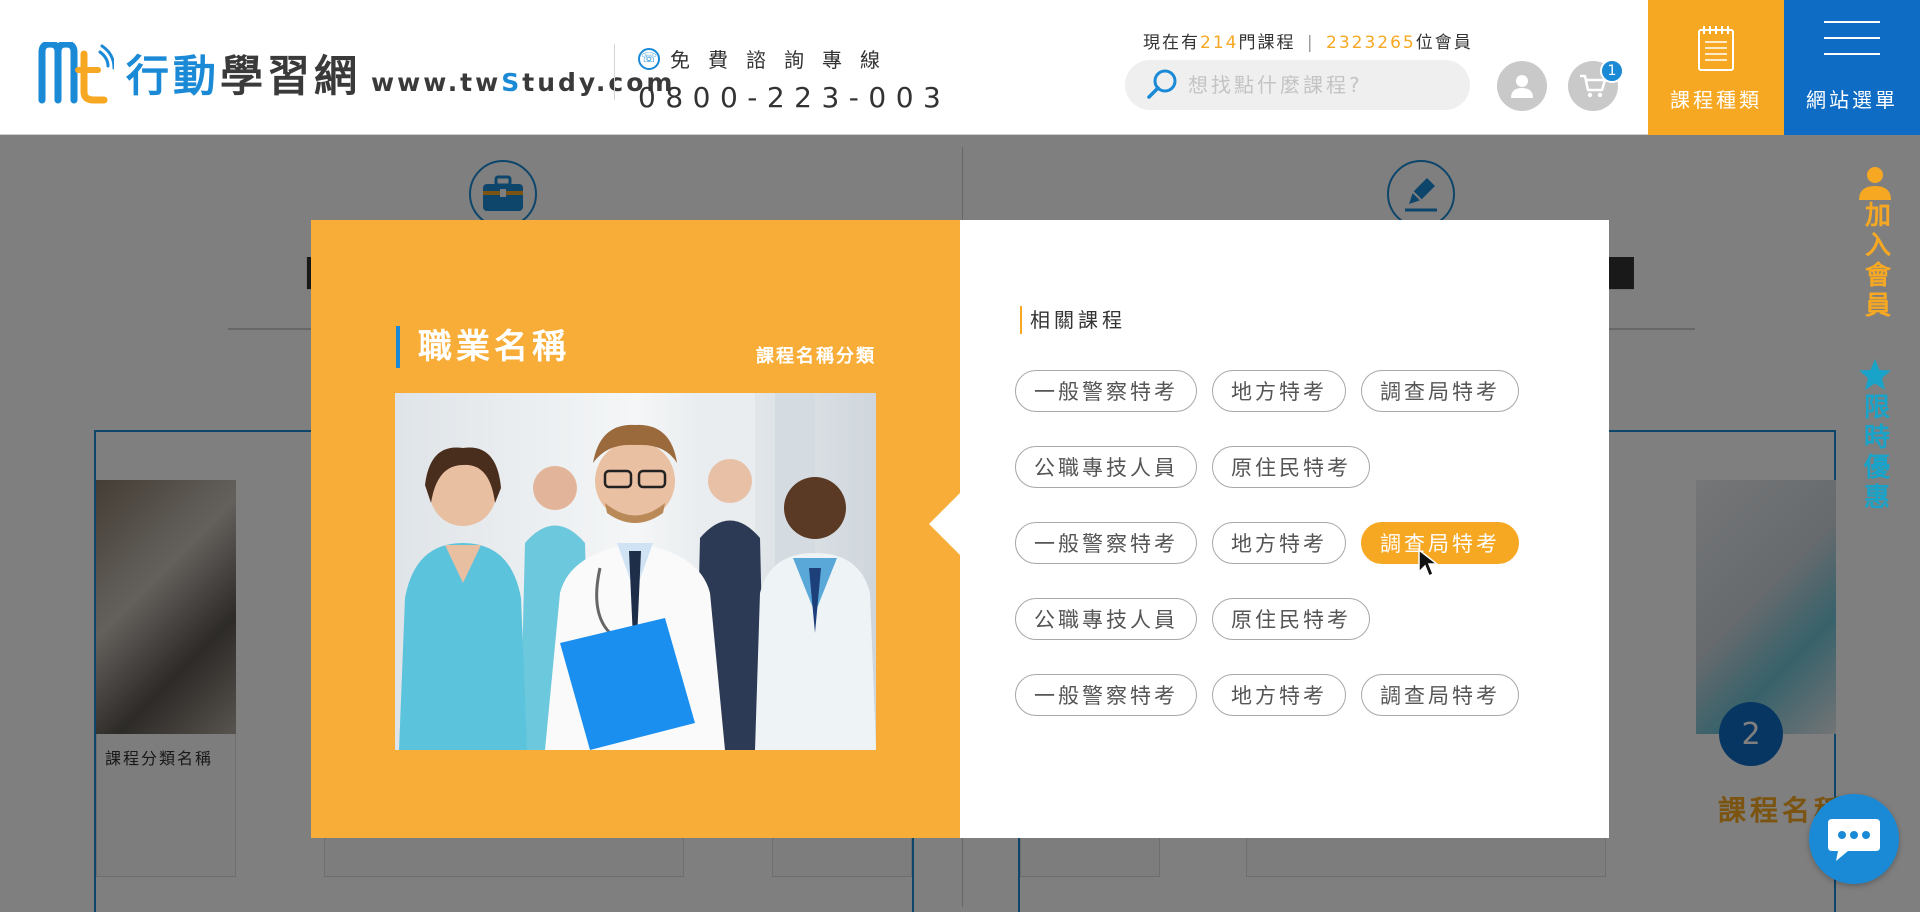 This screenshot has height=912, width=1920. Describe the element at coordinates (1852, 38) in the screenshot. I see `hamburger-icon` at that location.